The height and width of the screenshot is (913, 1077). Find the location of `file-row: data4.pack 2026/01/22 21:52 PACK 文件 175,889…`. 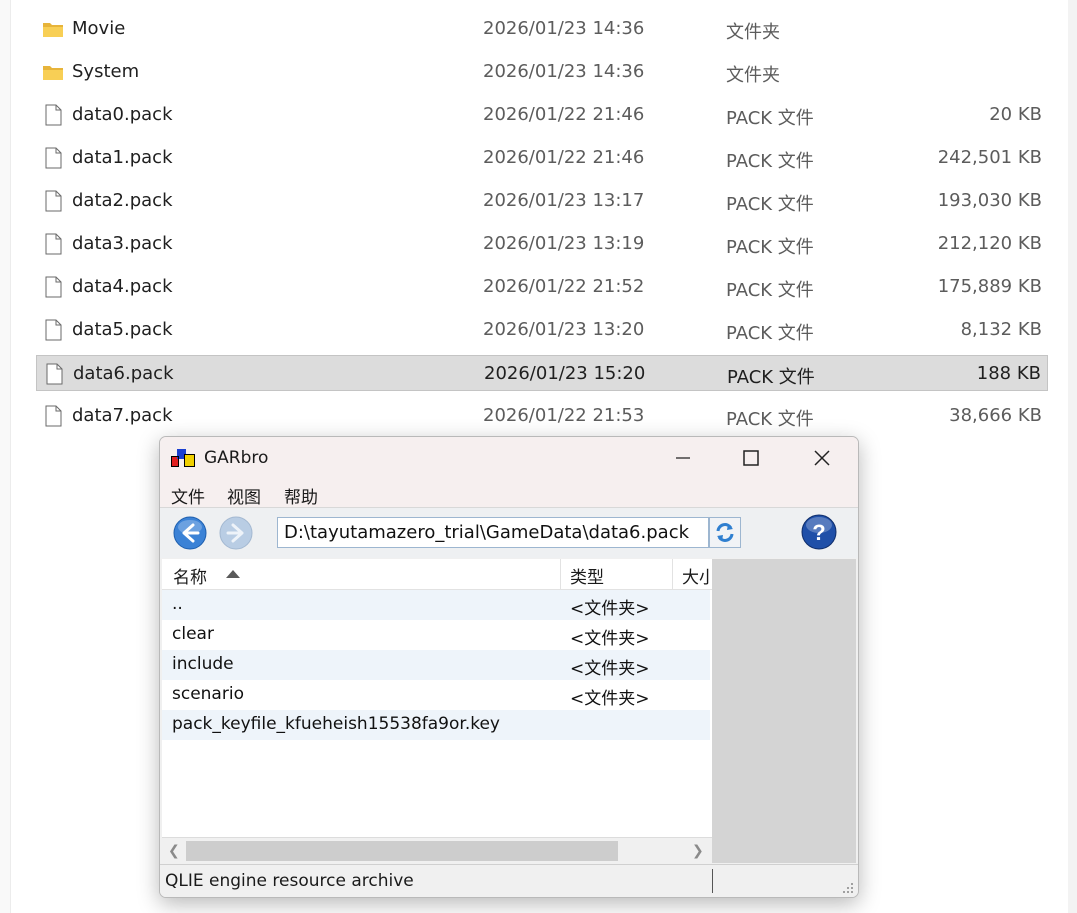

file-row: data4.pack 2026/01/22 21:52 PACK 文件 175,889… is located at coordinates (542, 287).